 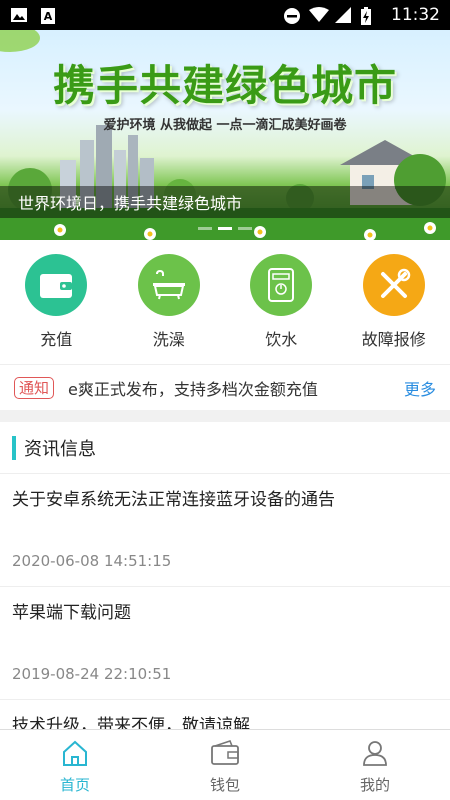 What do you see at coordinates (14, 447) in the screenshot?
I see `news-header-accent` at bounding box center [14, 447].